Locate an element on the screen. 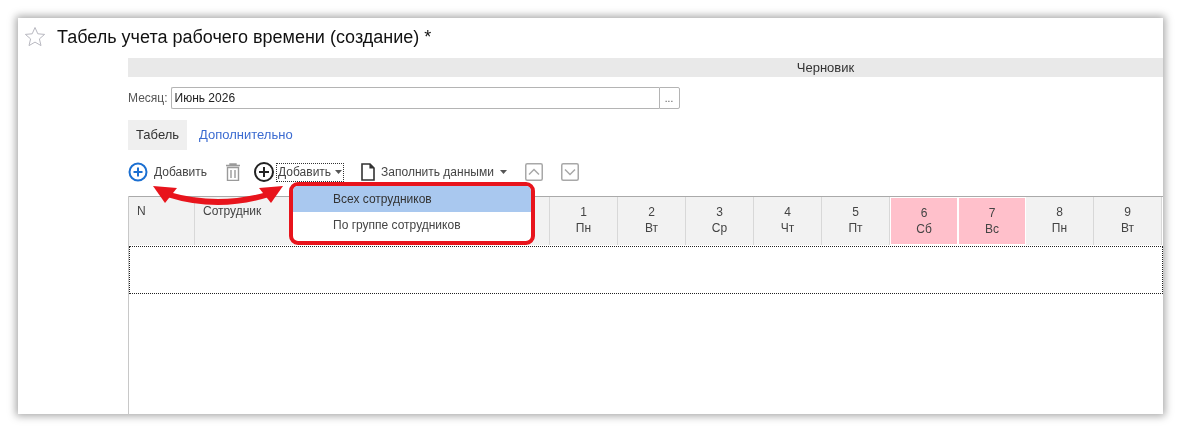 This screenshot has height=434, width=1183. menu-item: По группе сотрудников is located at coordinates (412, 225).